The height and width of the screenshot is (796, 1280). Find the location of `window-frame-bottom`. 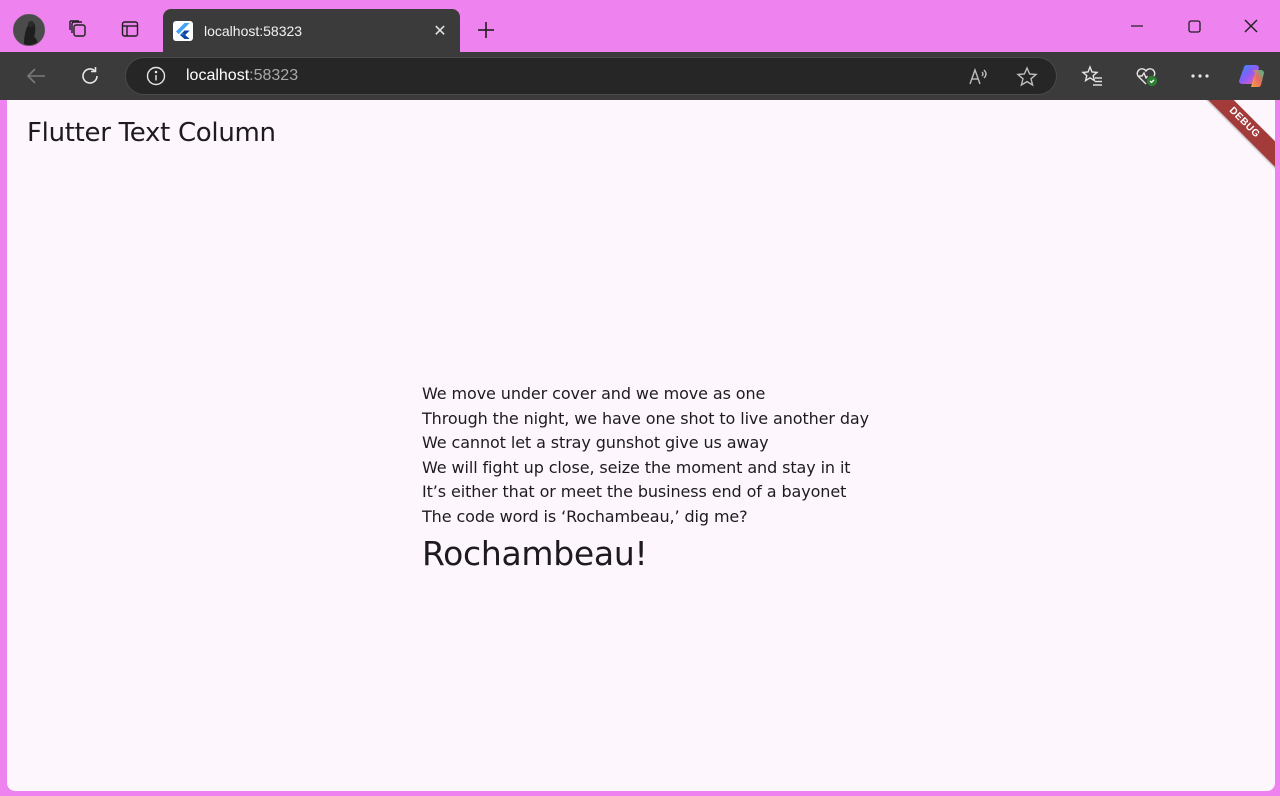

window-frame-bottom is located at coordinates (640, 793).